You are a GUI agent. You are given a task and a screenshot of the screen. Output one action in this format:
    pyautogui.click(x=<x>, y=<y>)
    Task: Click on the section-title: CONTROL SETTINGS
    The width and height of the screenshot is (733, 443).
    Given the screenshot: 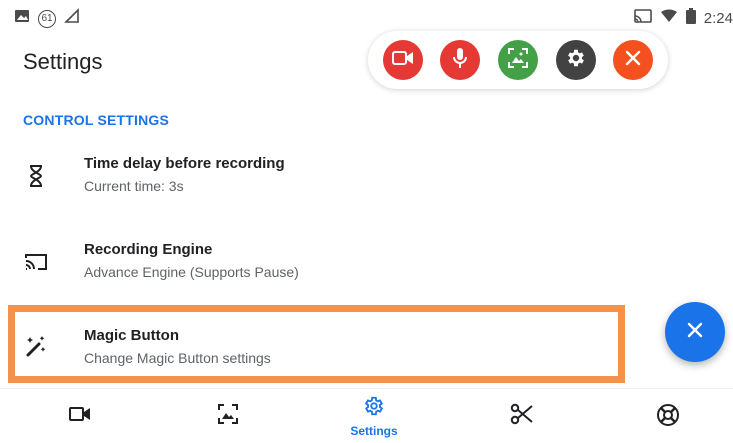 What is the action you would take?
    pyautogui.click(x=96, y=120)
    